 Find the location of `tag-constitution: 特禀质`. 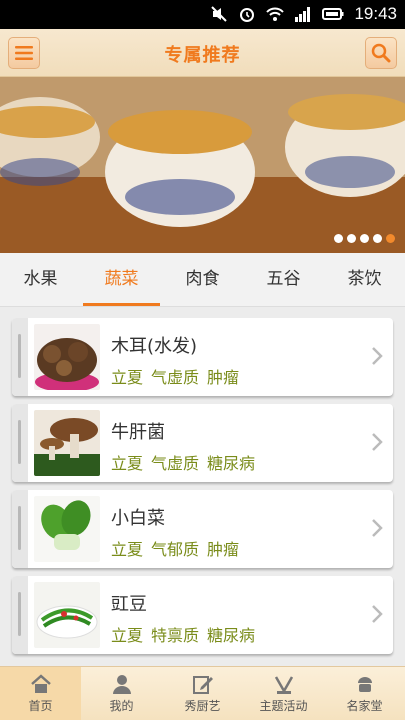

tag-constitution: 特禀质 is located at coordinates (175, 635).